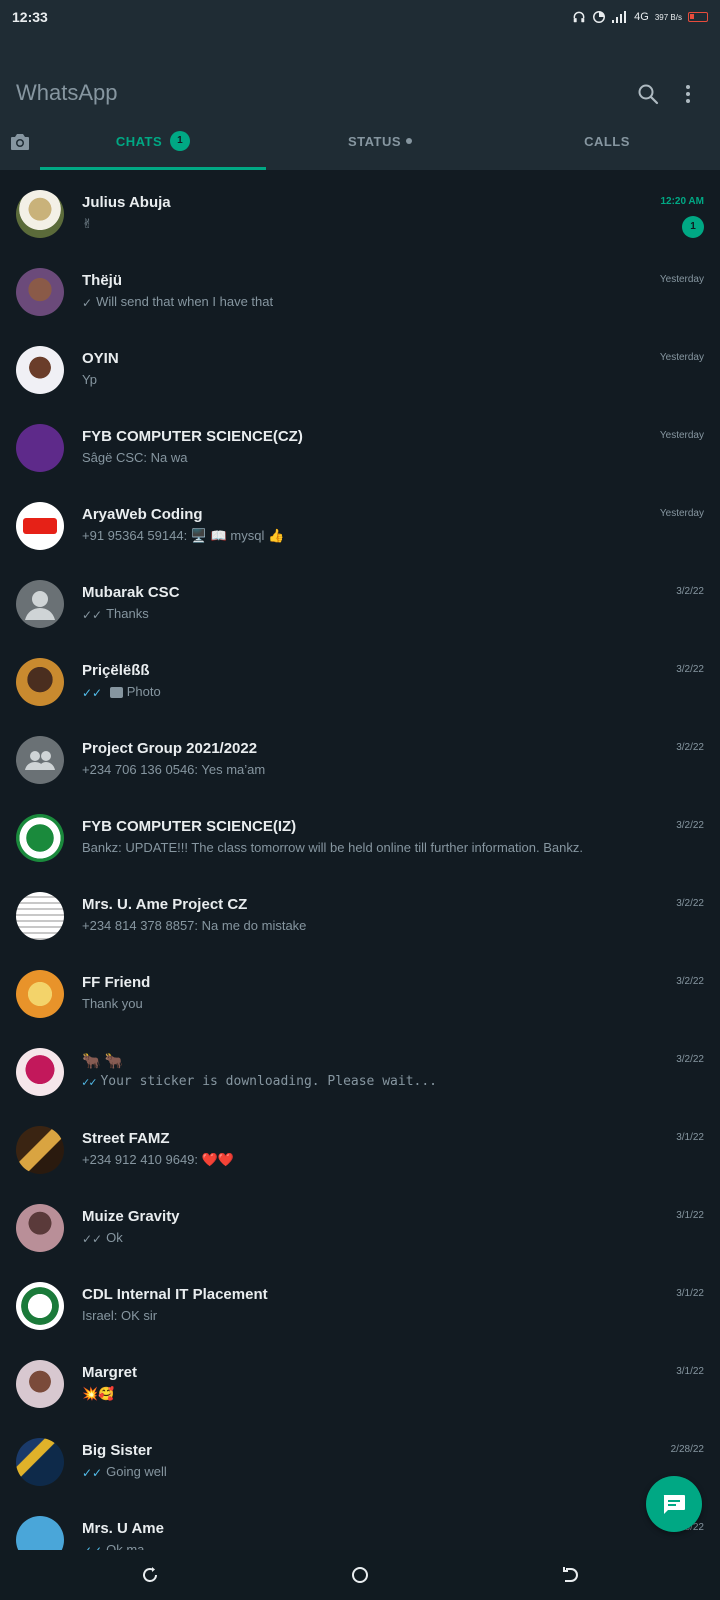  I want to click on chat-time: 2/28/22, so click(687, 1449).